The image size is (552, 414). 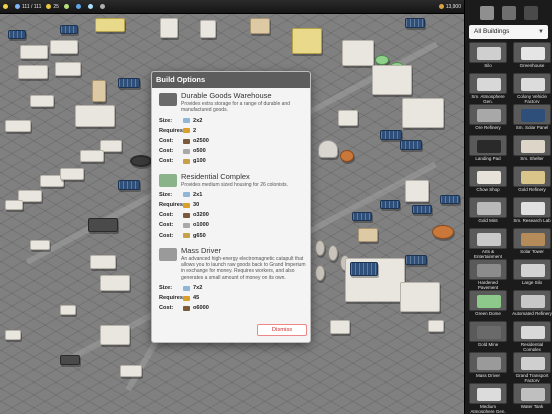 What do you see at coordinates (486, 13) in the screenshot?
I see `rover-icon` at bounding box center [486, 13].